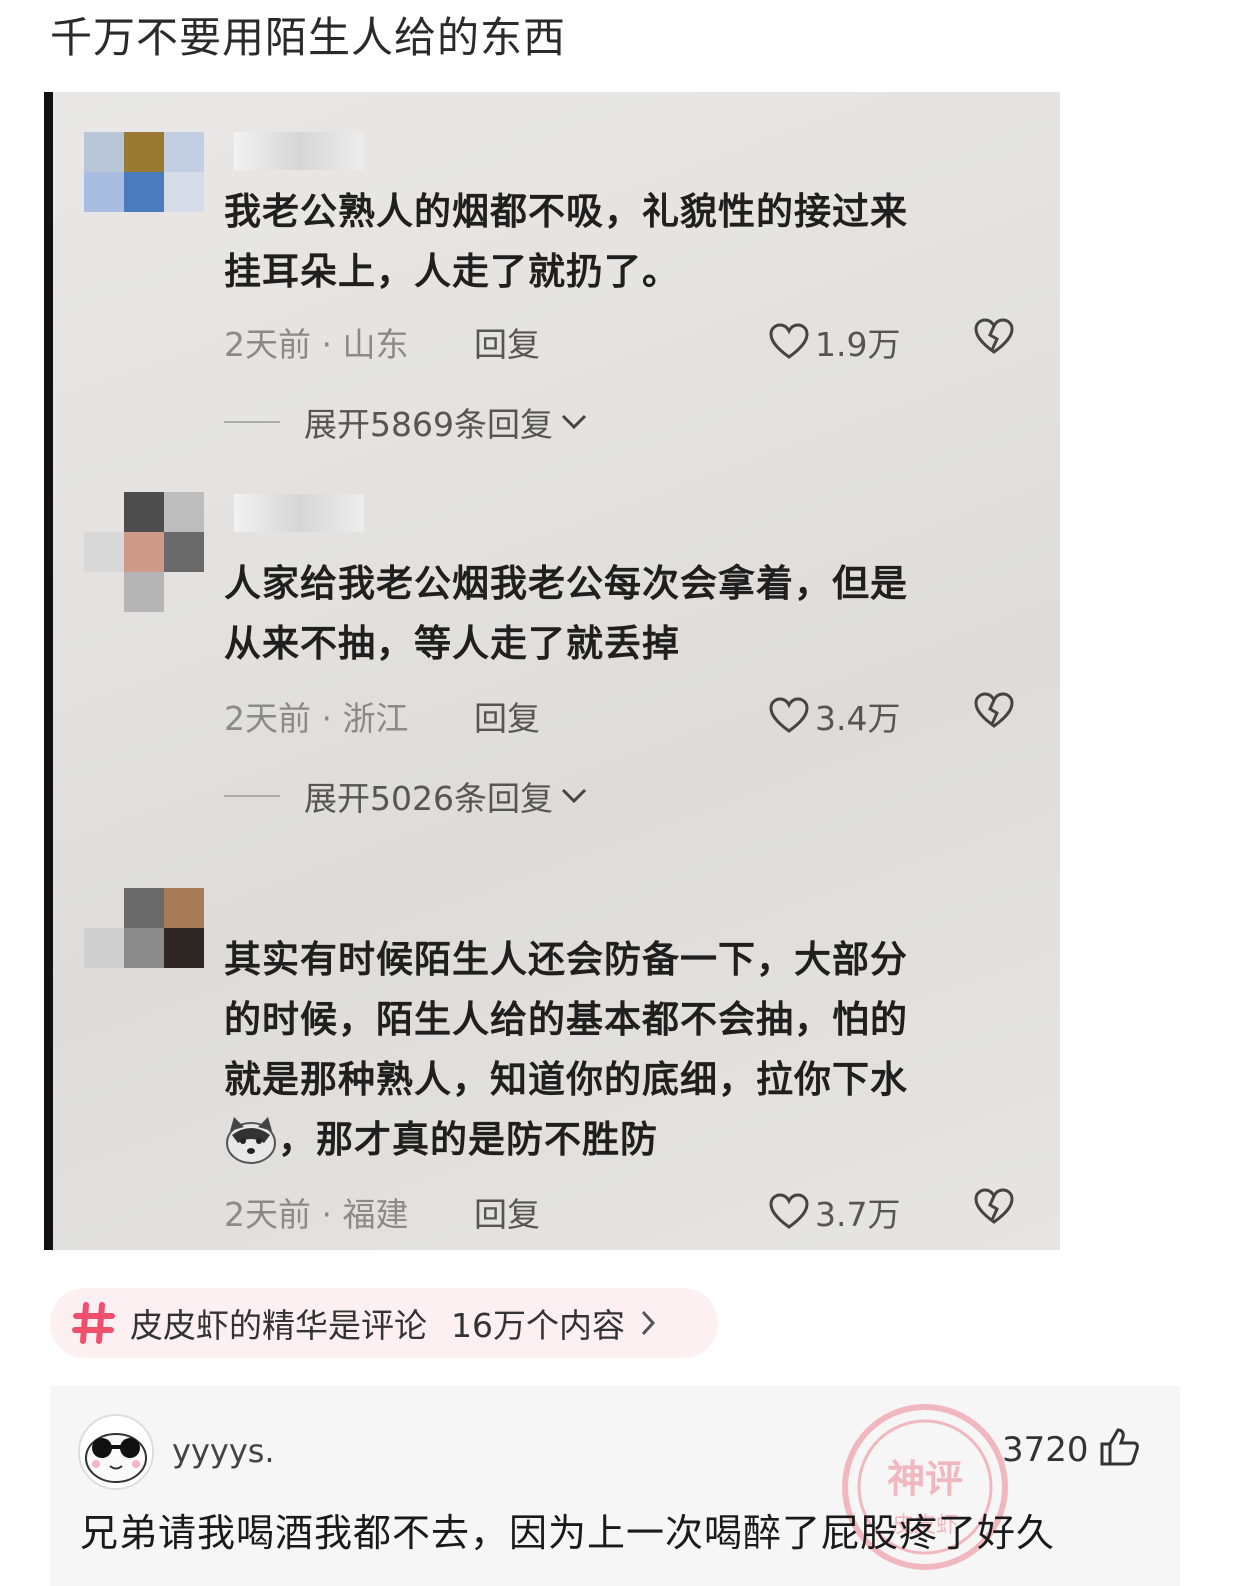  I want to click on like-button: 3.7万, so click(834, 1212).